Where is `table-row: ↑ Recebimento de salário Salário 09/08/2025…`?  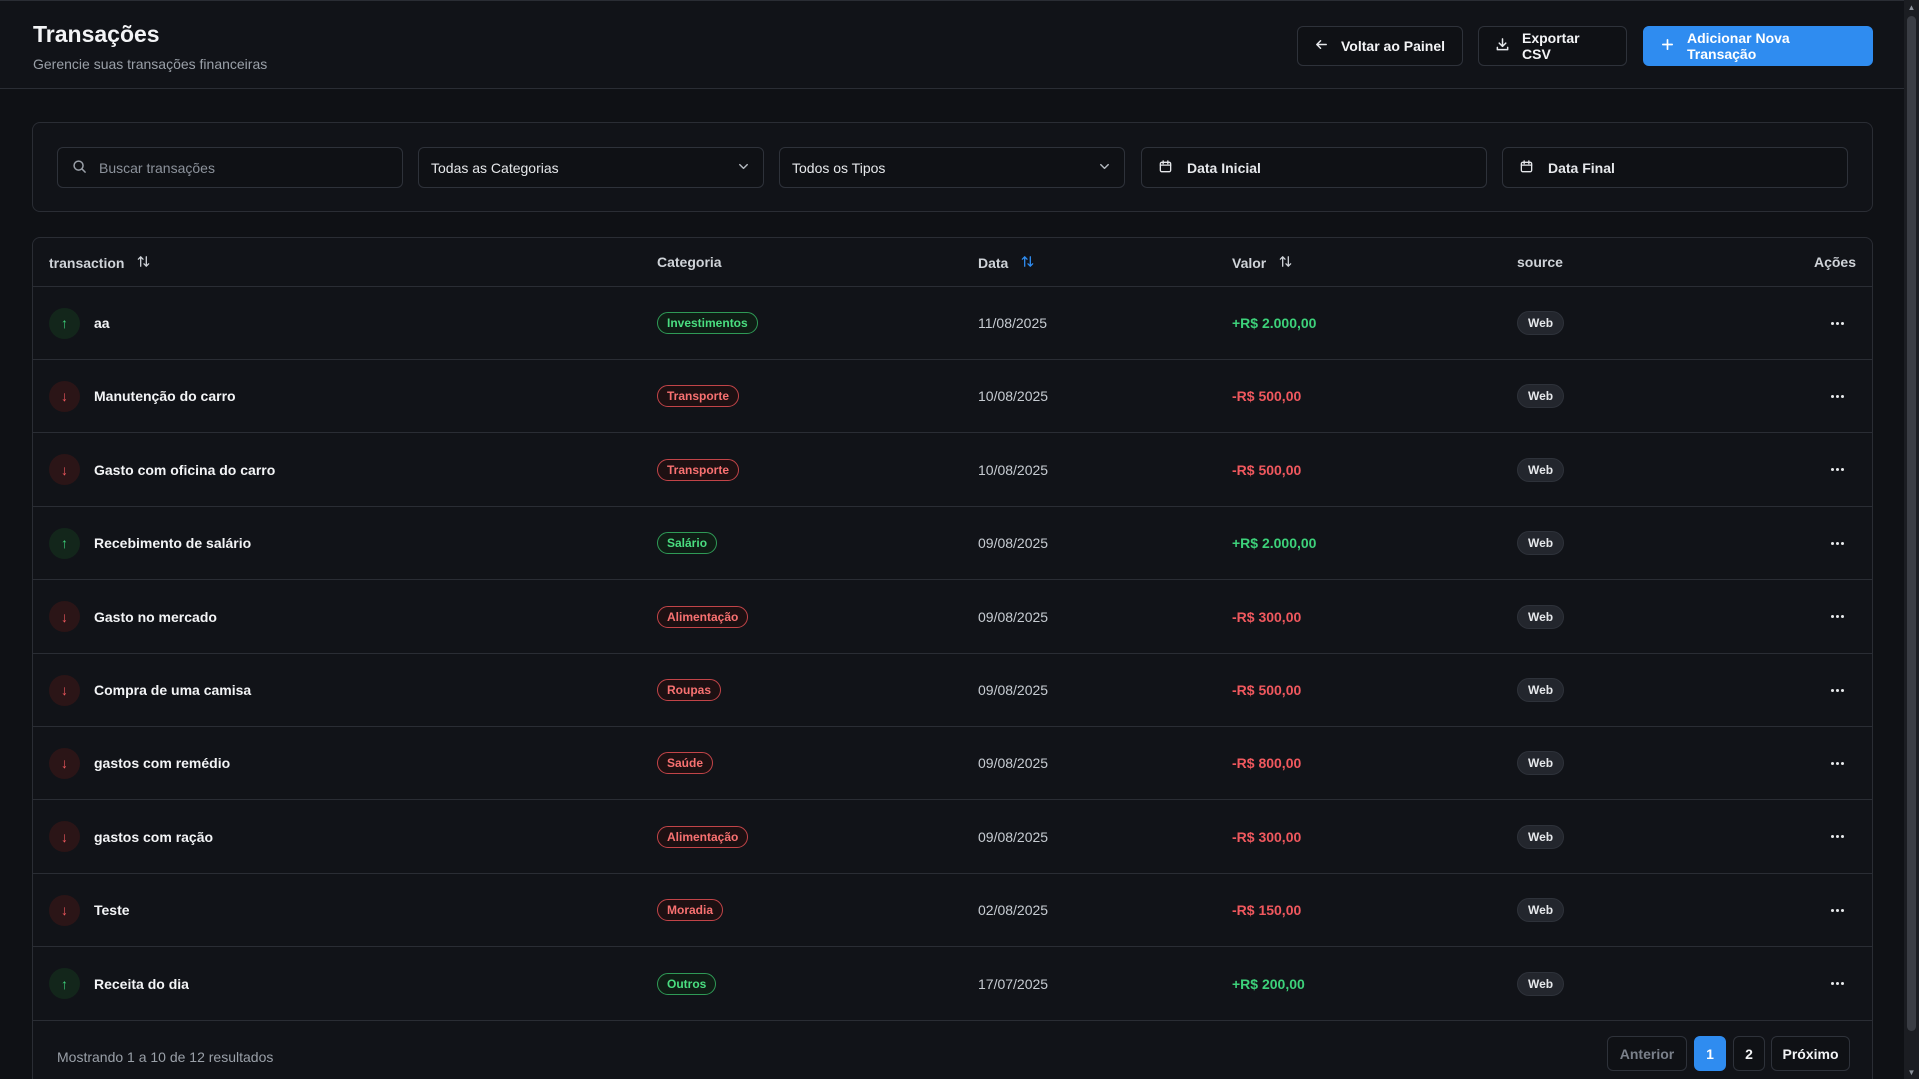 table-row: ↑ Recebimento de salário Salário 09/08/2025… is located at coordinates (952, 544).